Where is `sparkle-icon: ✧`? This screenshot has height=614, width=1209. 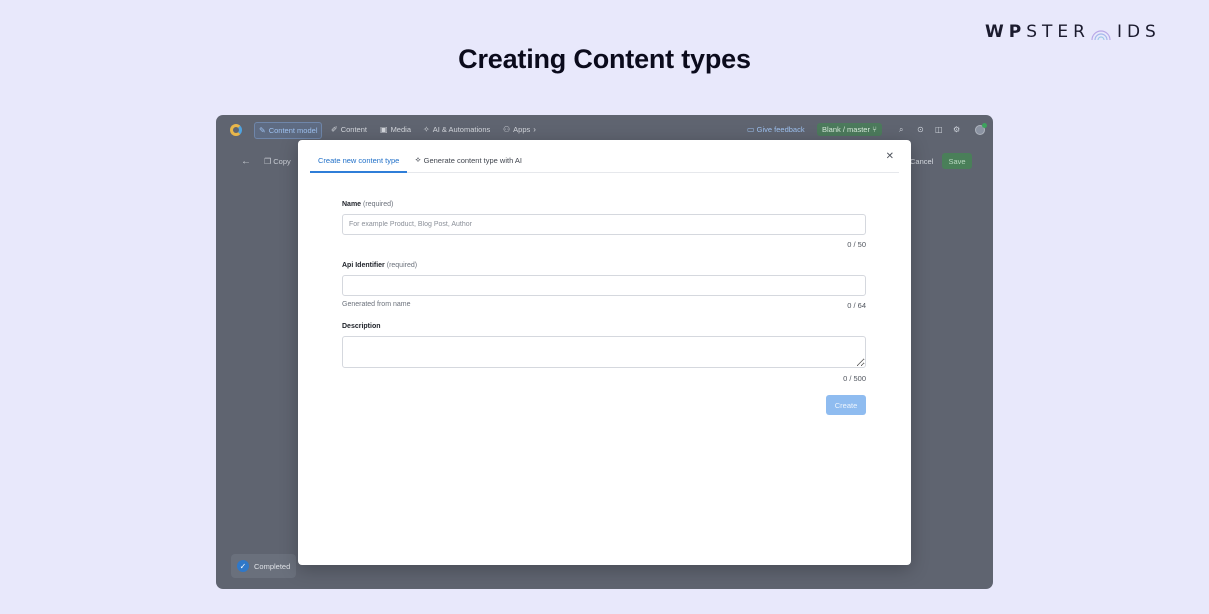
sparkle-icon: ✧ is located at coordinates (426, 129).